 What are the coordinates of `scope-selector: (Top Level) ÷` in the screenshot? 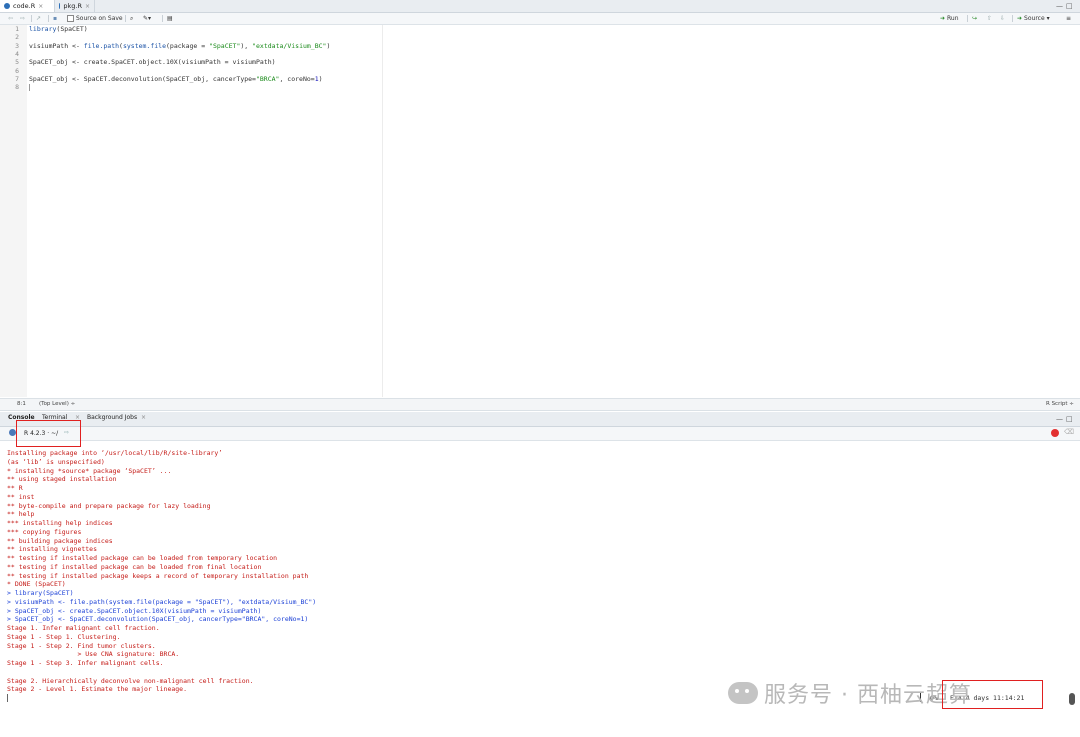 It's located at (57, 404).